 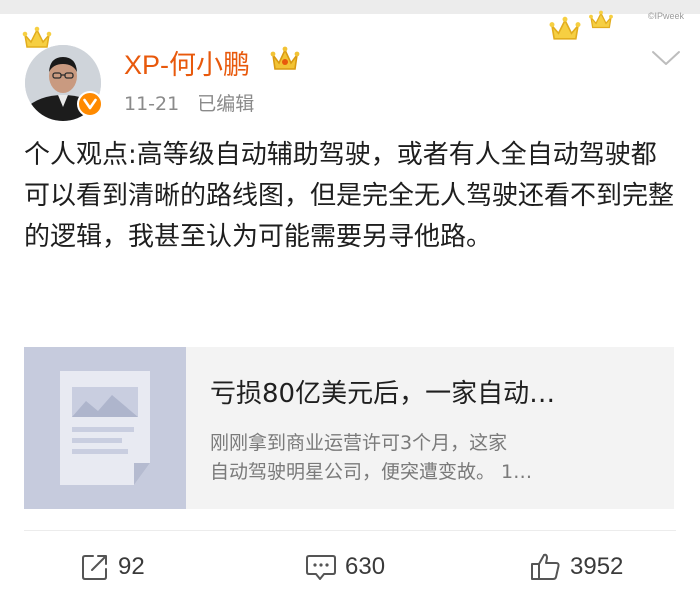 I want to click on divider, so click(x=350, y=530).